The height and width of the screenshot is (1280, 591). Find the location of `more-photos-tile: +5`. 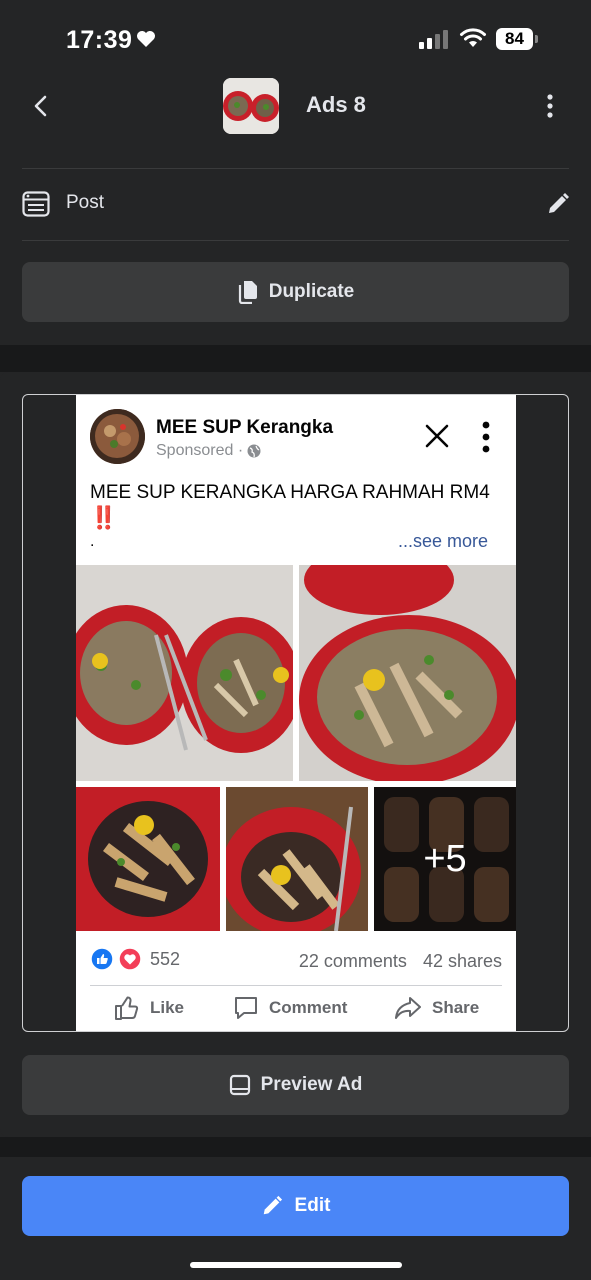

more-photos-tile: +5 is located at coordinates (445, 859).